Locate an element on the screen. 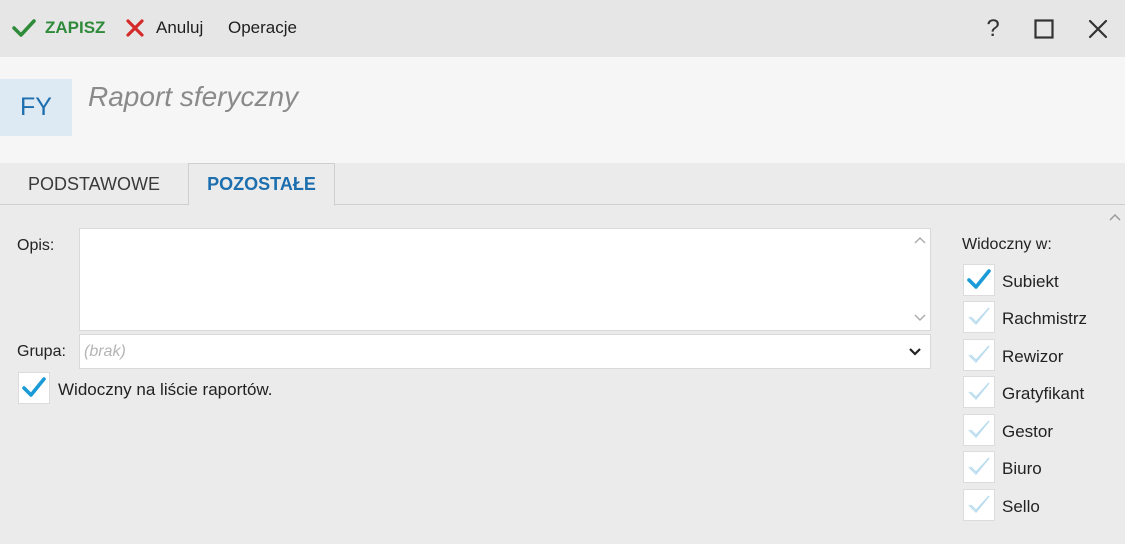  grupa-select: (brak) is located at coordinates (505, 351).